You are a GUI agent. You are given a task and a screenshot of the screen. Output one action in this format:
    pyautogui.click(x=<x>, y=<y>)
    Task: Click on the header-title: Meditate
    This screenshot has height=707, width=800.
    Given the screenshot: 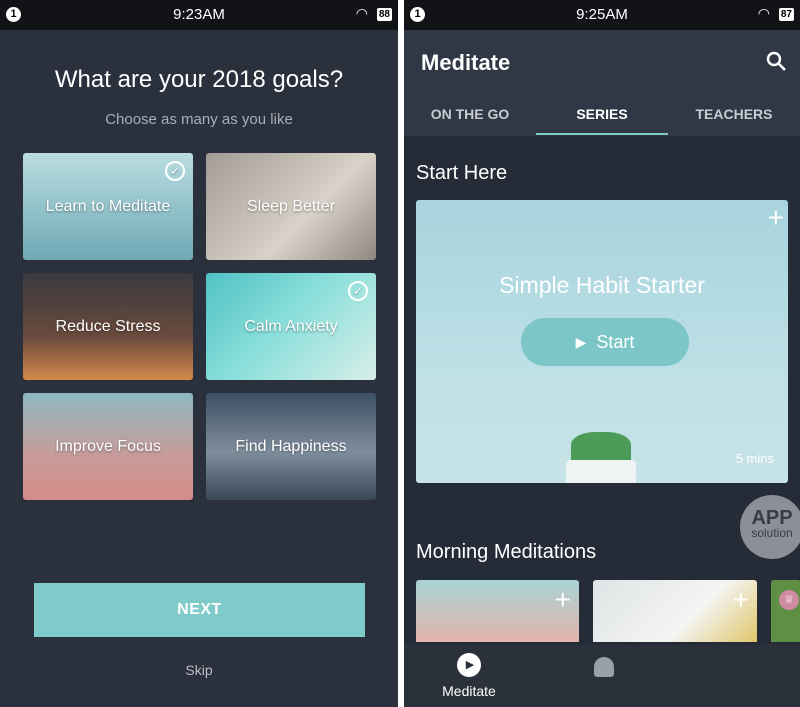 What is the action you would take?
    pyautogui.click(x=466, y=62)
    